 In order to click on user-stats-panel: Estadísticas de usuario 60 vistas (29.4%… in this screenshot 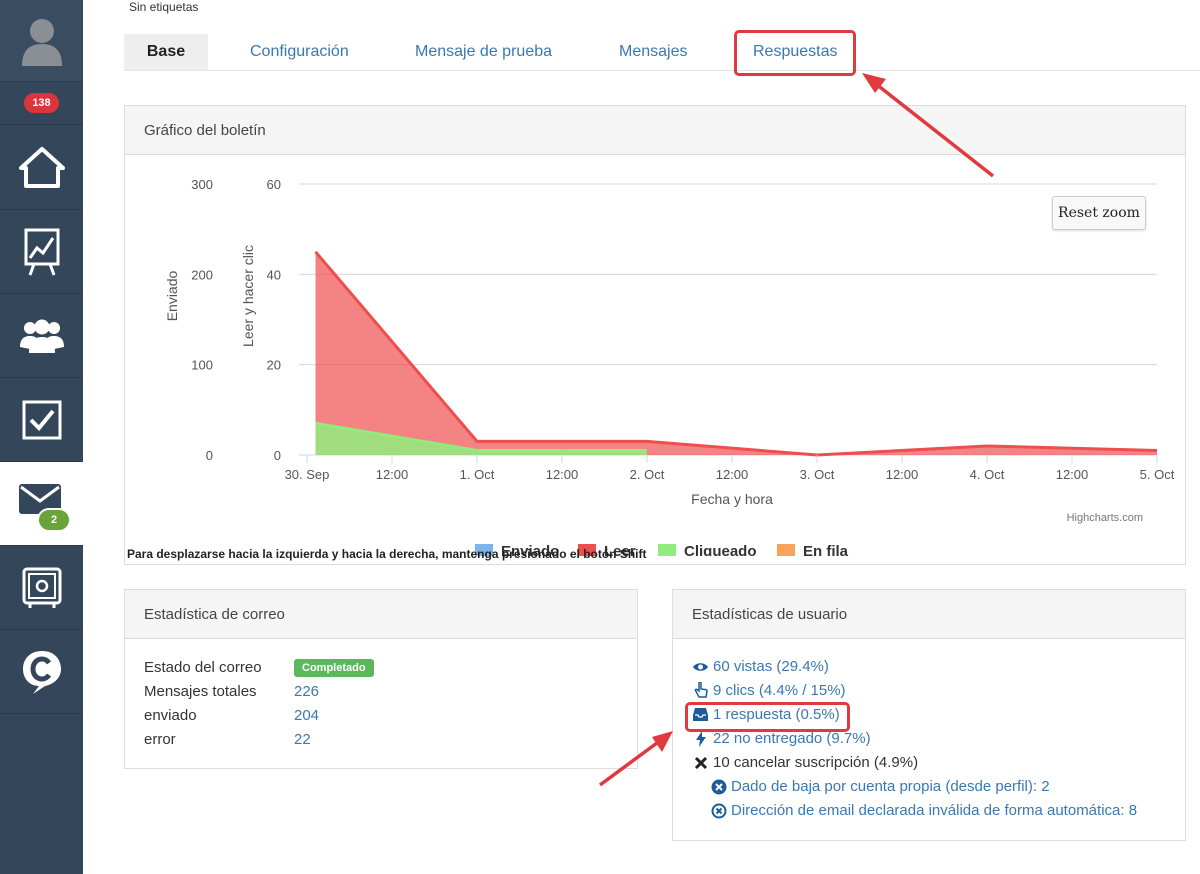, I will do `click(929, 715)`.